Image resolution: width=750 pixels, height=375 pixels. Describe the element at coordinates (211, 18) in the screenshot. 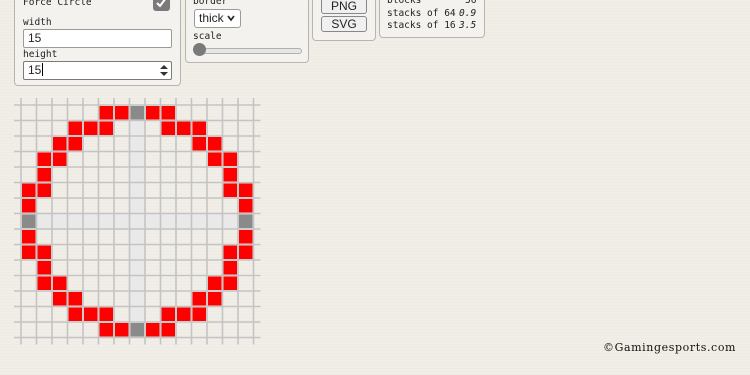

I see `border-select-value: thick` at that location.